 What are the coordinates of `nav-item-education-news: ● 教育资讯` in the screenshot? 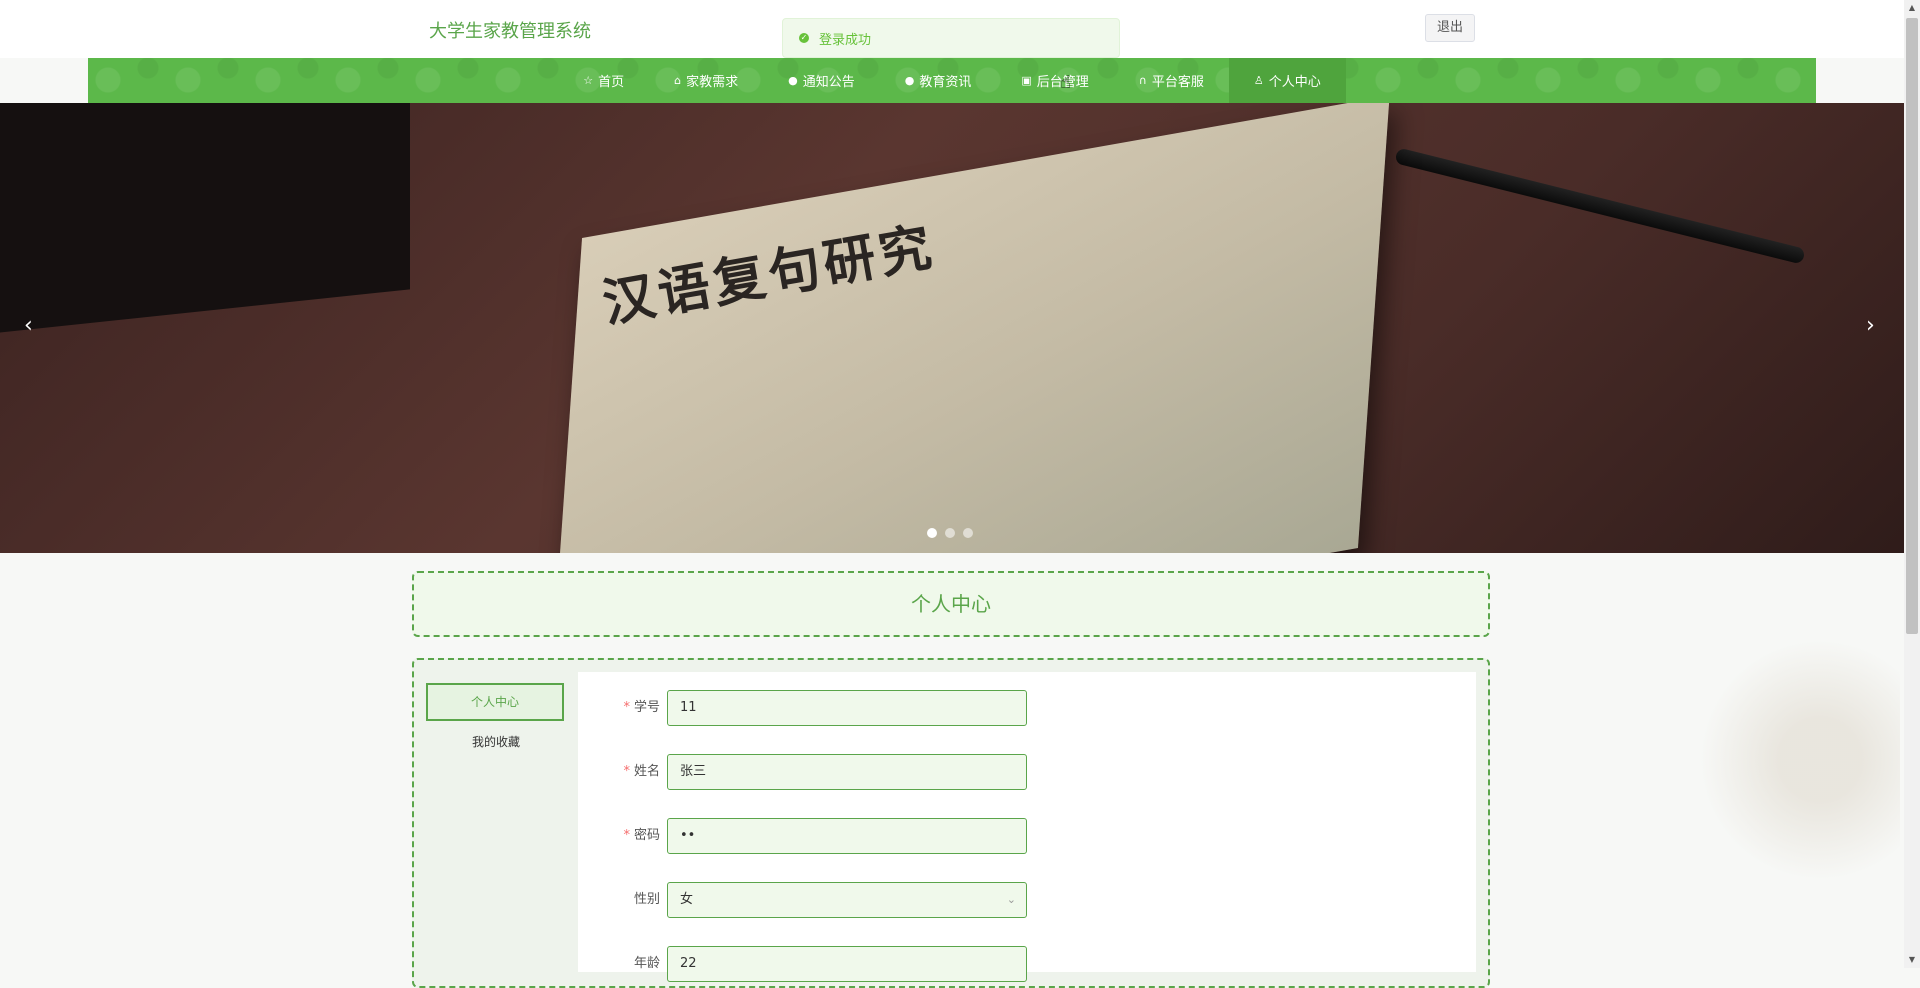 It's located at (938, 80).